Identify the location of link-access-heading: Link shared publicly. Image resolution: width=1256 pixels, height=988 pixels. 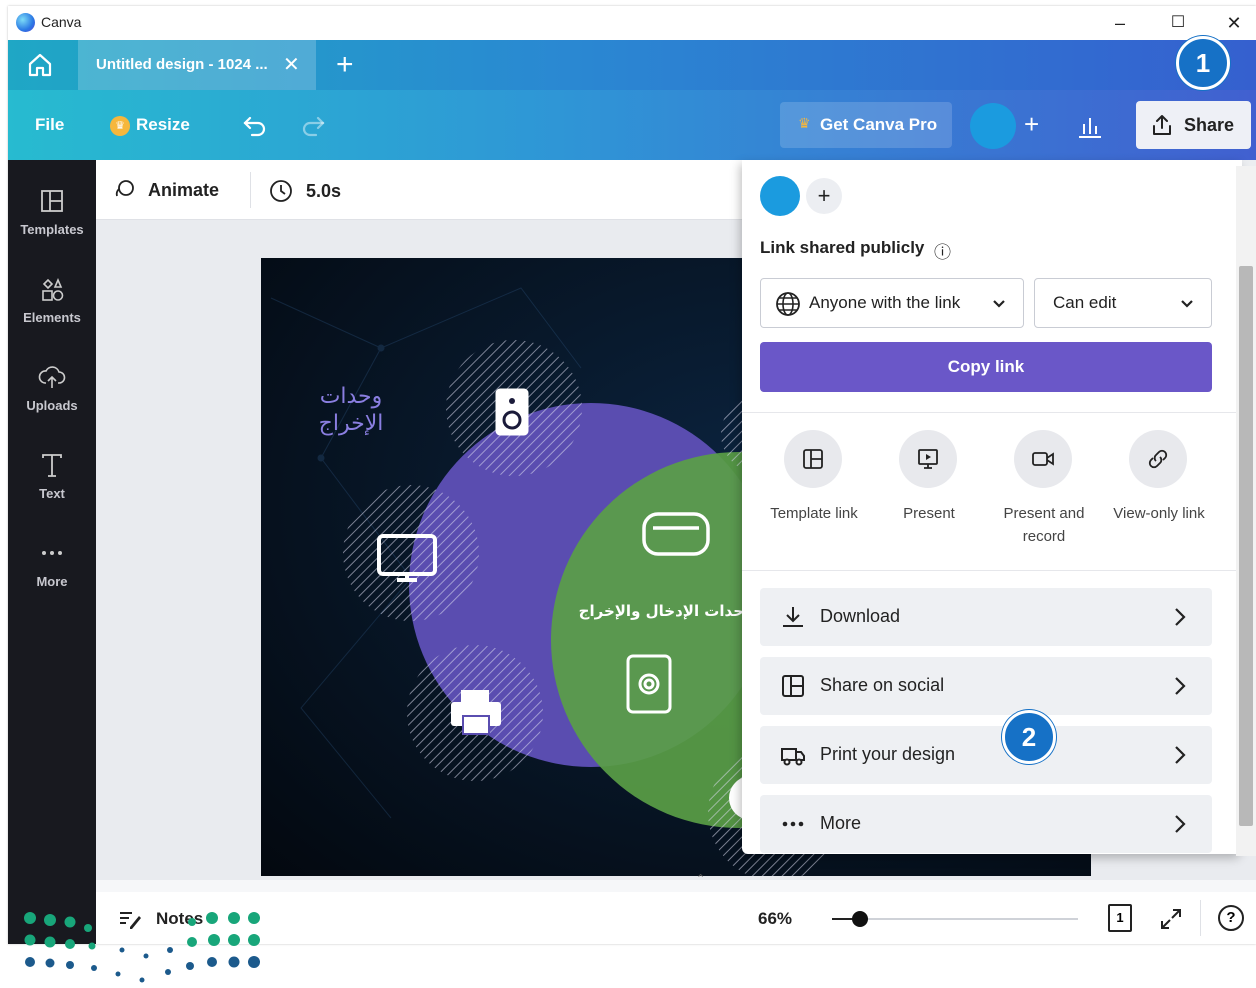
(842, 247).